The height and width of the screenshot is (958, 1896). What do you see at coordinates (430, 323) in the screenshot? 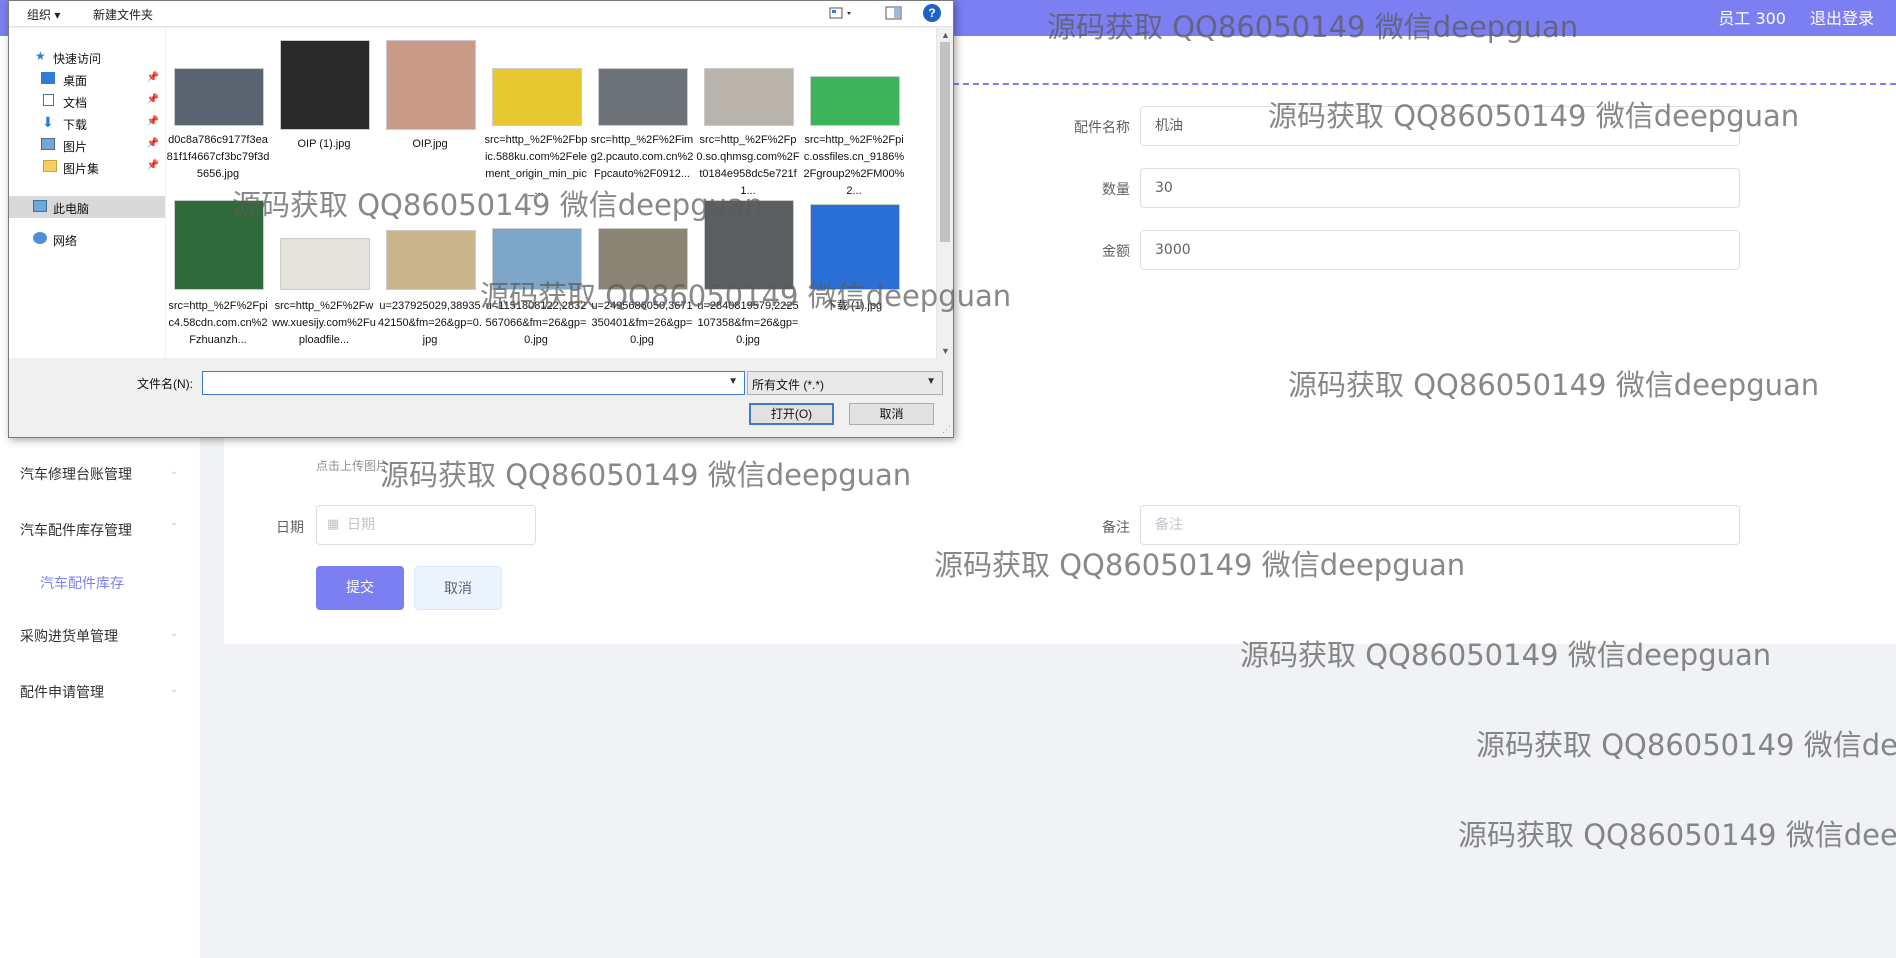
I see `file-name: u=237925029,3893542150&fm=26&gp=0.jpg` at bounding box center [430, 323].